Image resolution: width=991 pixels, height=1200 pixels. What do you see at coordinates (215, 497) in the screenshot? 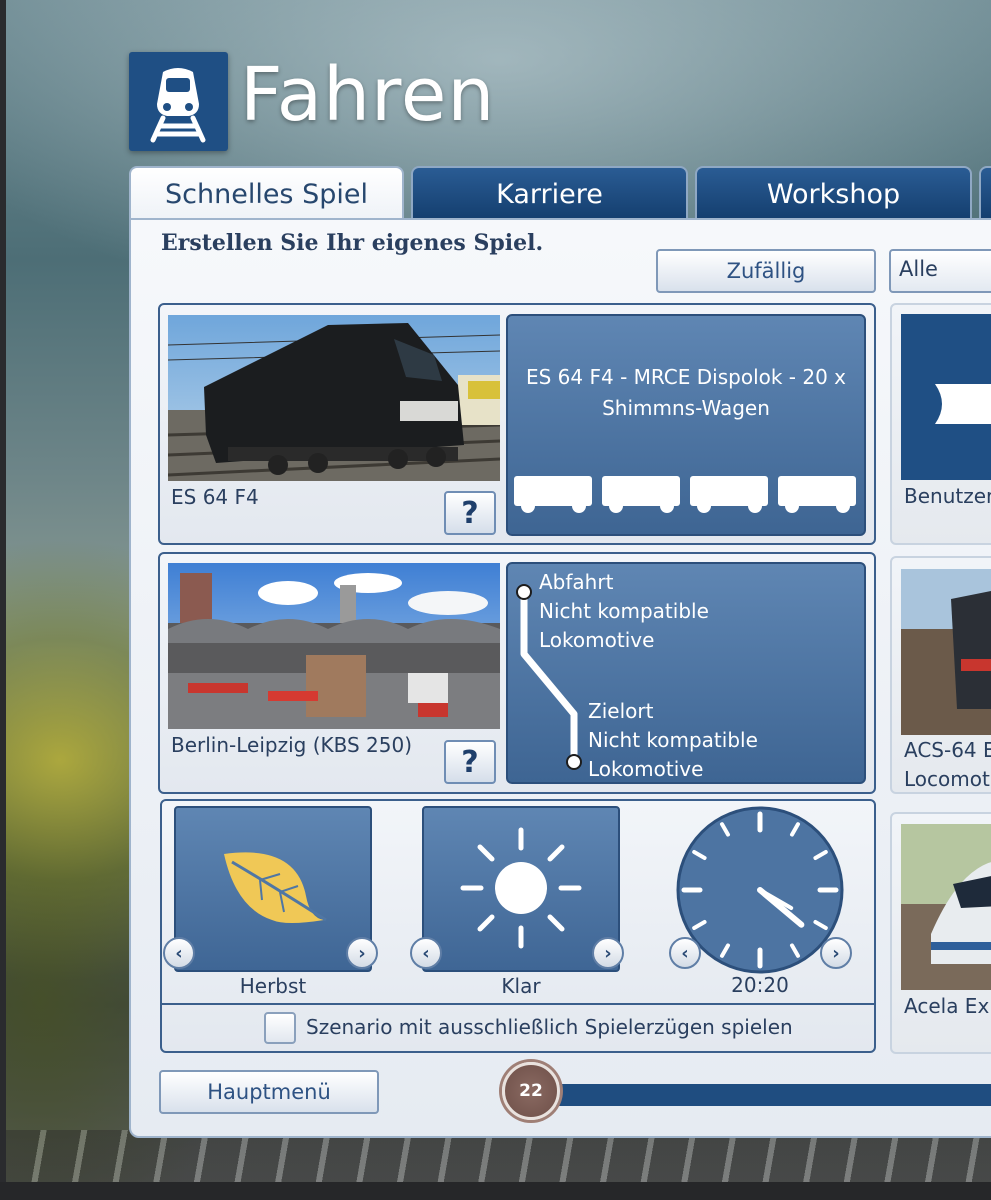
I see `locomotive-name: ES 64 F4` at bounding box center [215, 497].